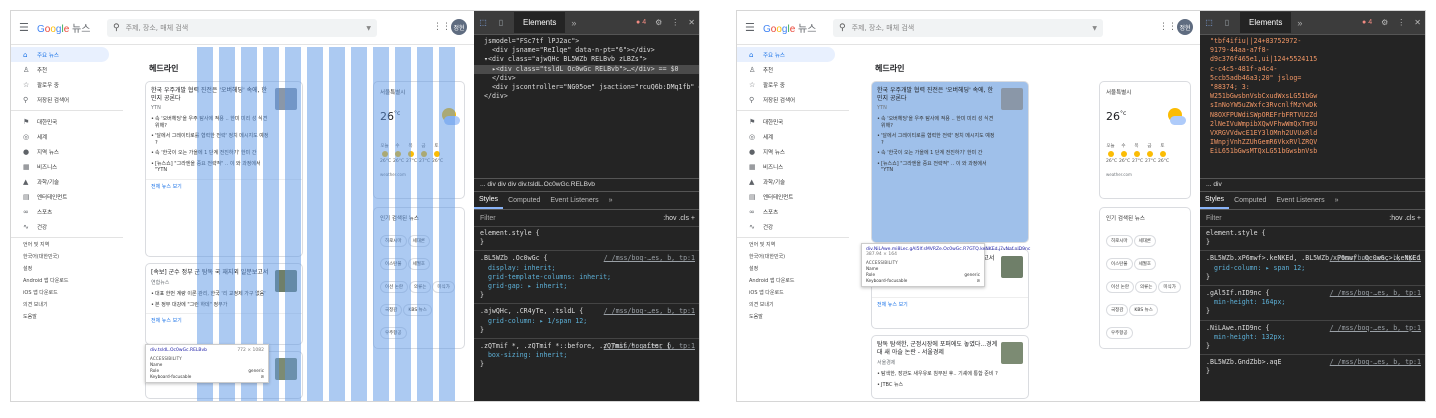 The height and width of the screenshot is (418, 1436). What do you see at coordinates (1417, 22) in the screenshot?
I see `close-icon: ✕` at bounding box center [1417, 22].